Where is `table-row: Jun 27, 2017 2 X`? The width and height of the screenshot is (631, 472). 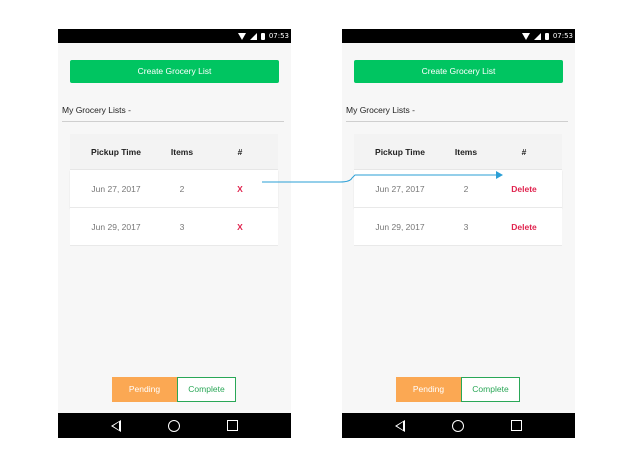
table-row: Jun 27, 2017 2 X is located at coordinates (174, 189).